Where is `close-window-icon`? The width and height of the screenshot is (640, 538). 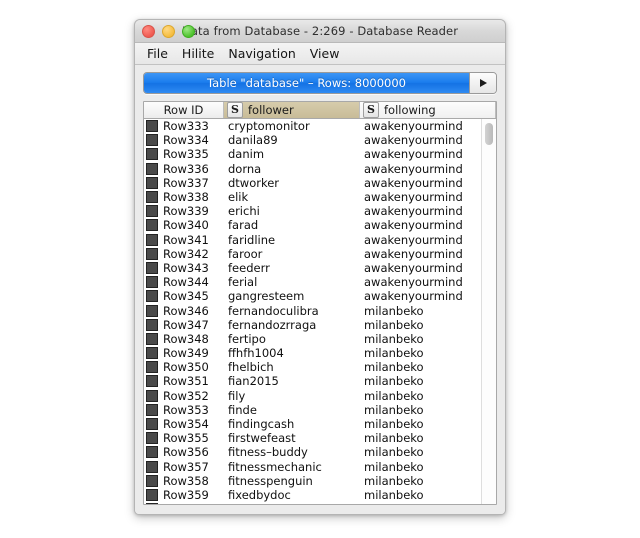 close-window-icon is located at coordinates (148, 31).